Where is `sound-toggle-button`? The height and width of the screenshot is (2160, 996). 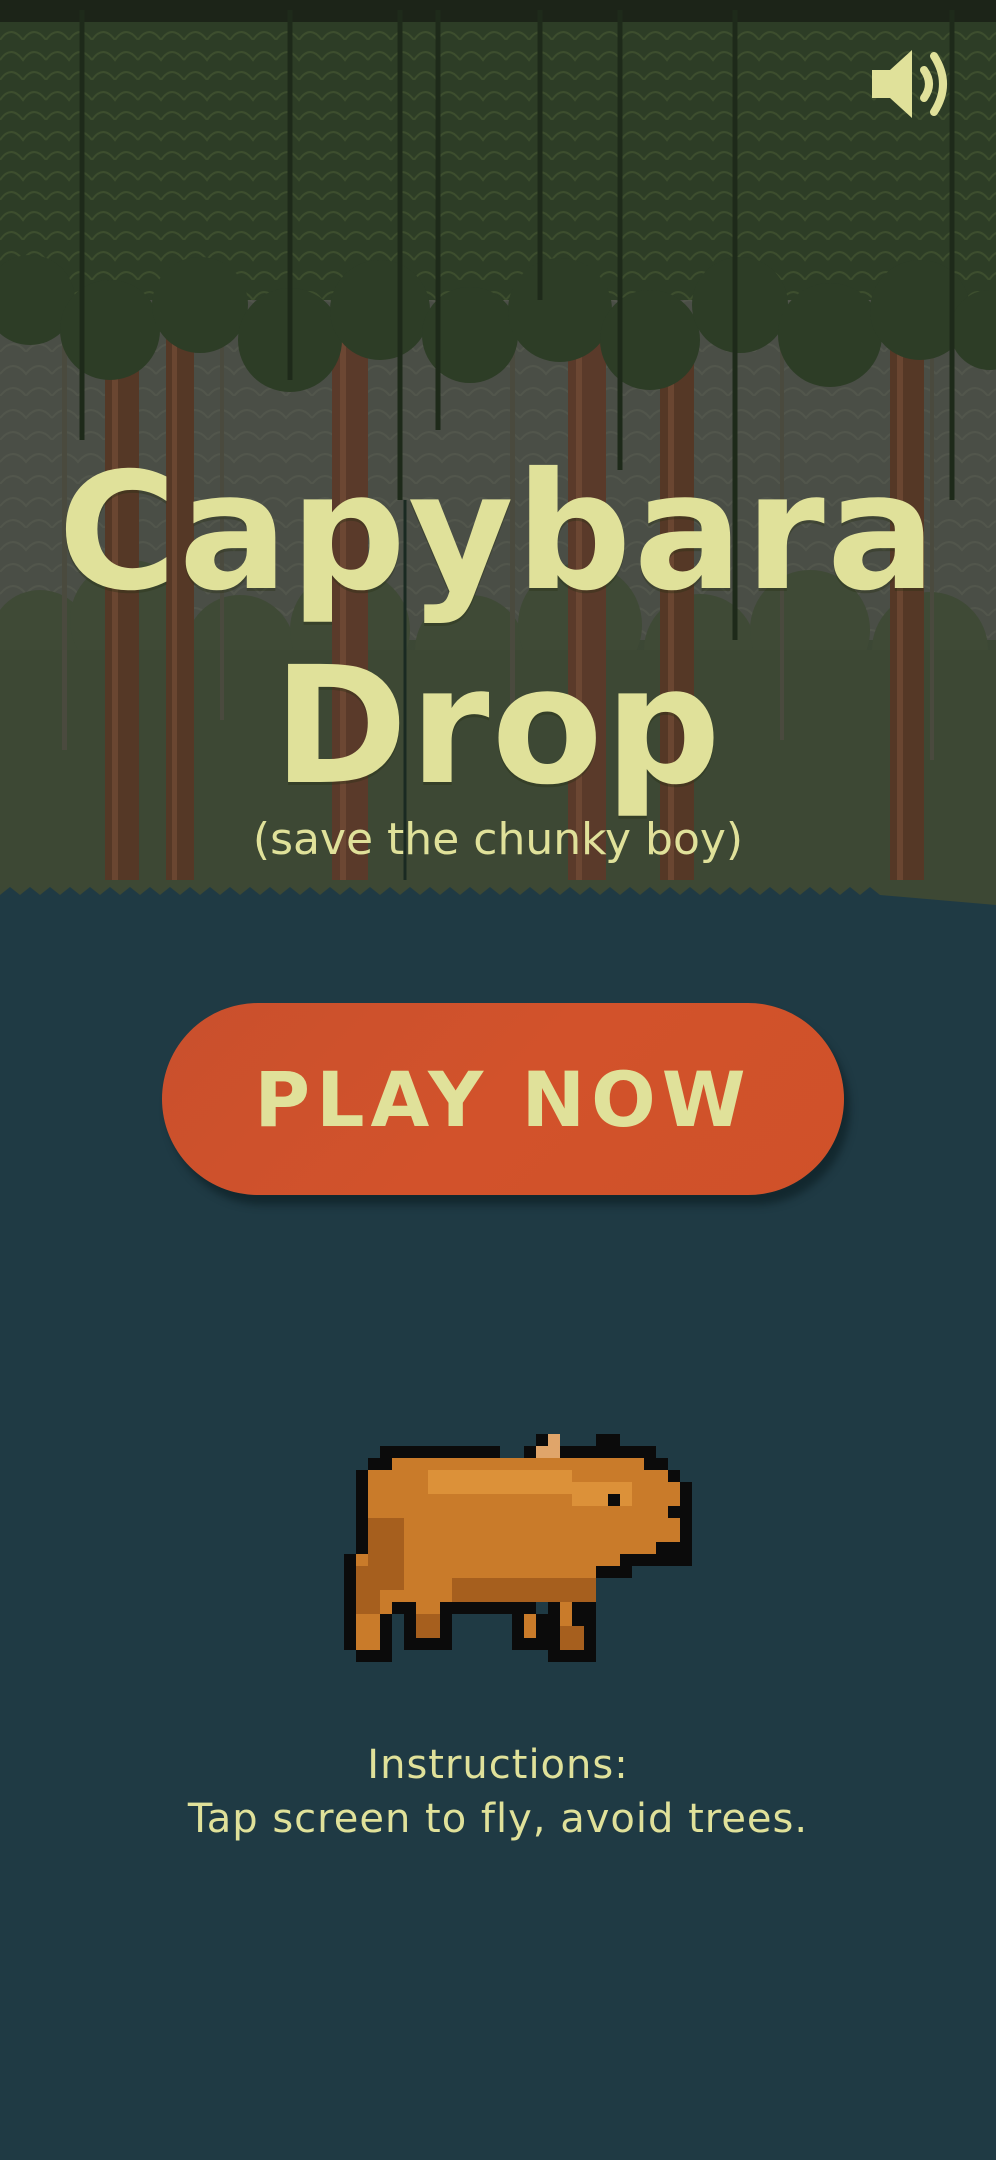
sound-toggle-button is located at coordinates (912, 84).